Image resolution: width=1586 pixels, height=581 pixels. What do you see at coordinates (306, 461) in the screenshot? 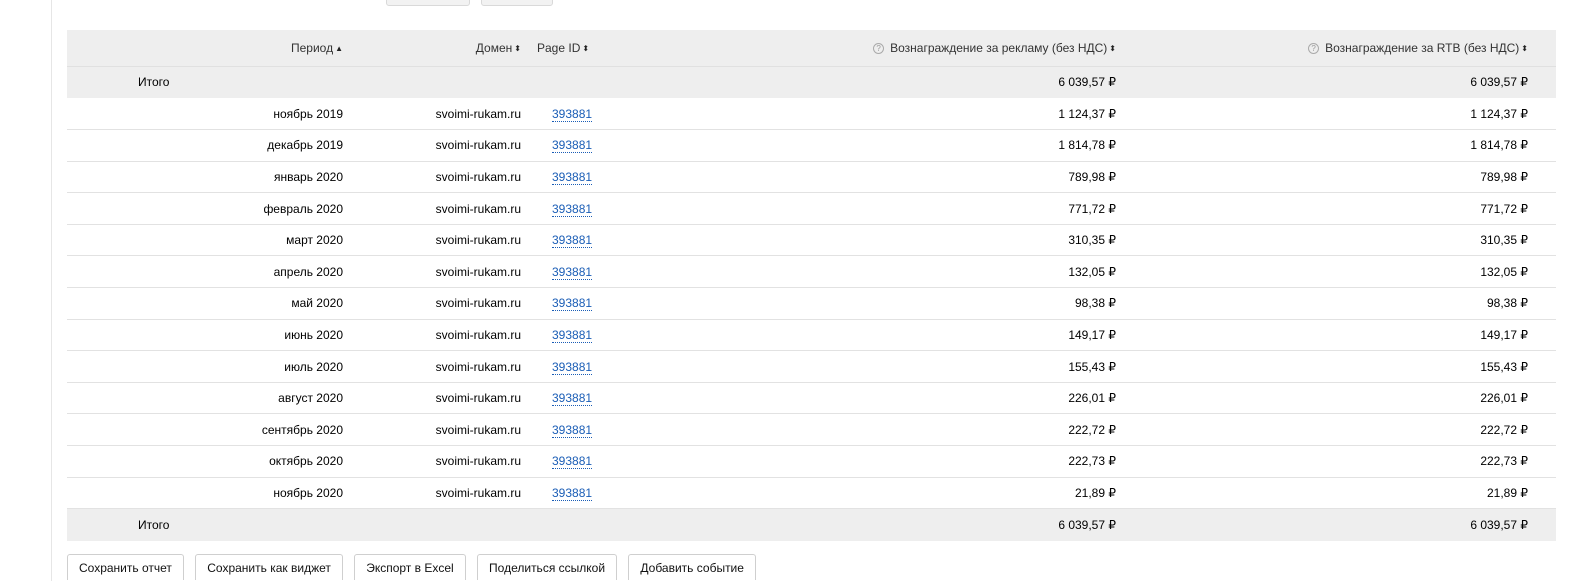
I see `cell-period: октябрь 2020` at bounding box center [306, 461].